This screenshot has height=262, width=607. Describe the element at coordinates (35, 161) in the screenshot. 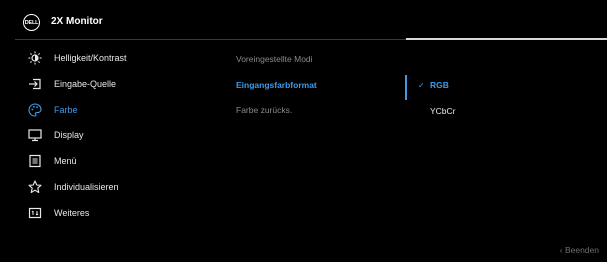

I see `menu-icon` at that location.